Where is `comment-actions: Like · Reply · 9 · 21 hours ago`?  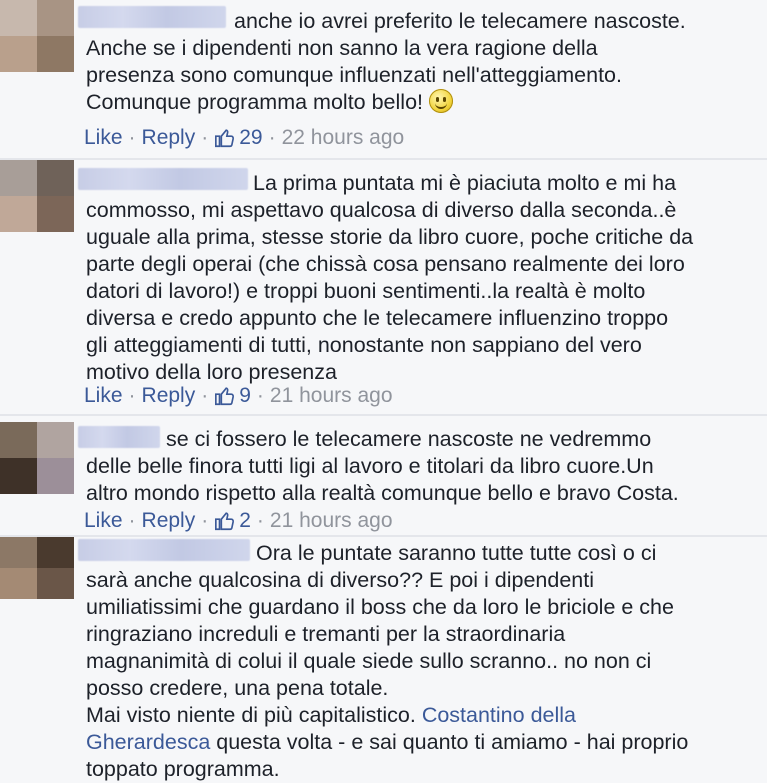 comment-actions: Like · Reply · 9 · 21 hours ago is located at coordinates (238, 396).